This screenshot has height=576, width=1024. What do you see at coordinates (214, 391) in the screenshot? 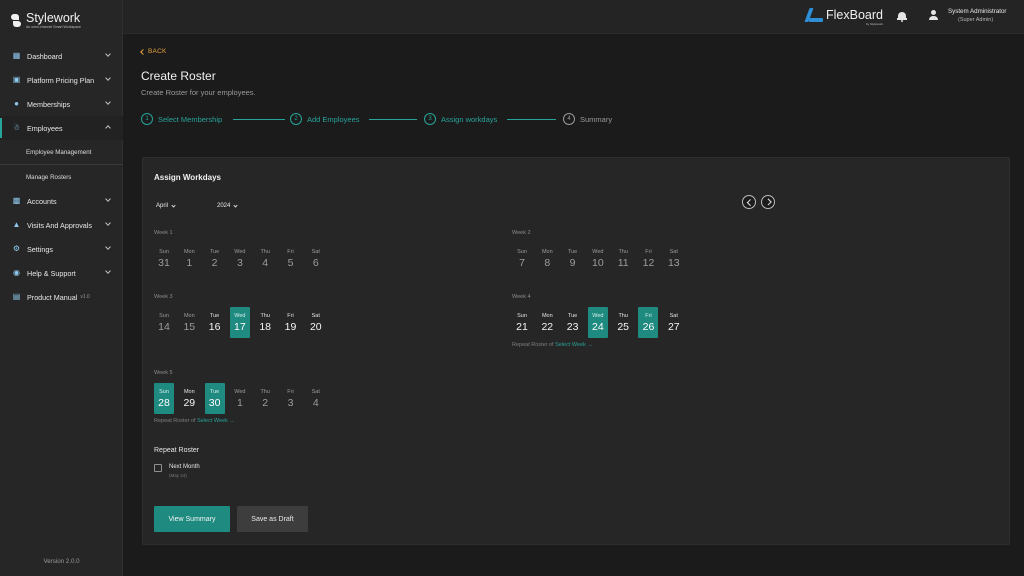
I see `day-name: Tue` at bounding box center [214, 391].